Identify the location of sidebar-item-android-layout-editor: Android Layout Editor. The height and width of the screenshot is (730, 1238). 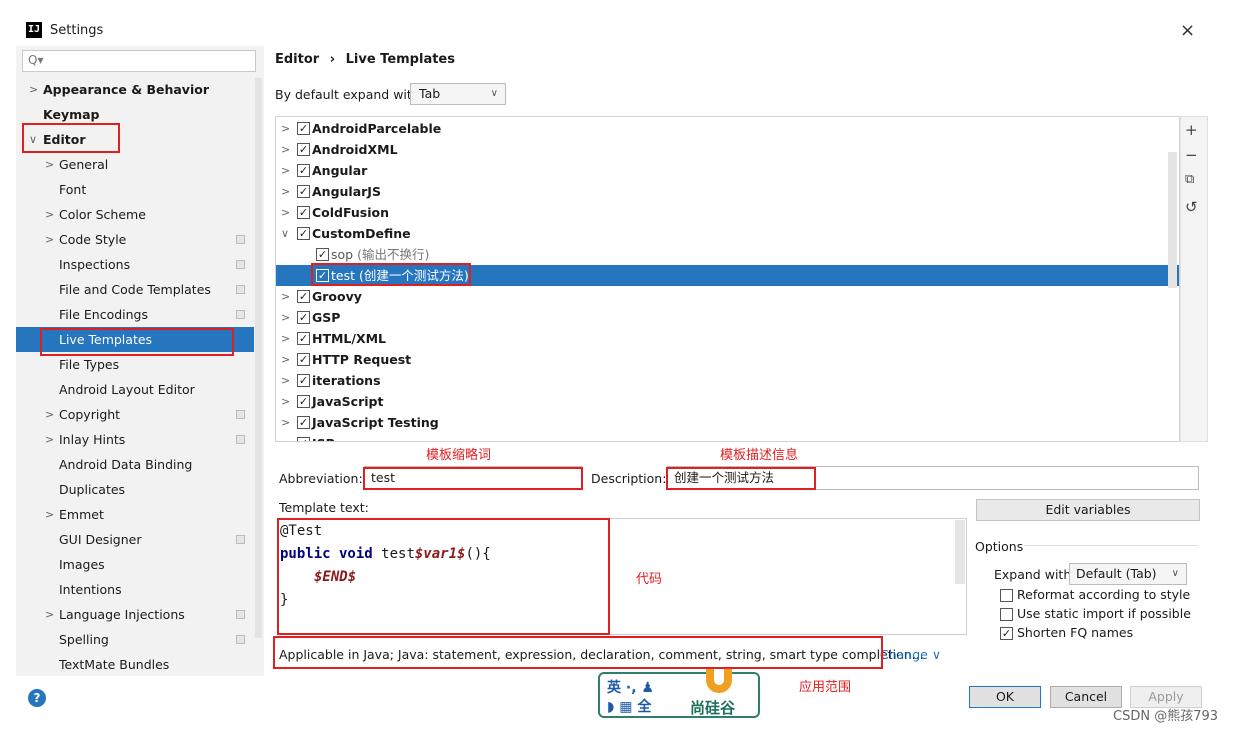
(135, 389).